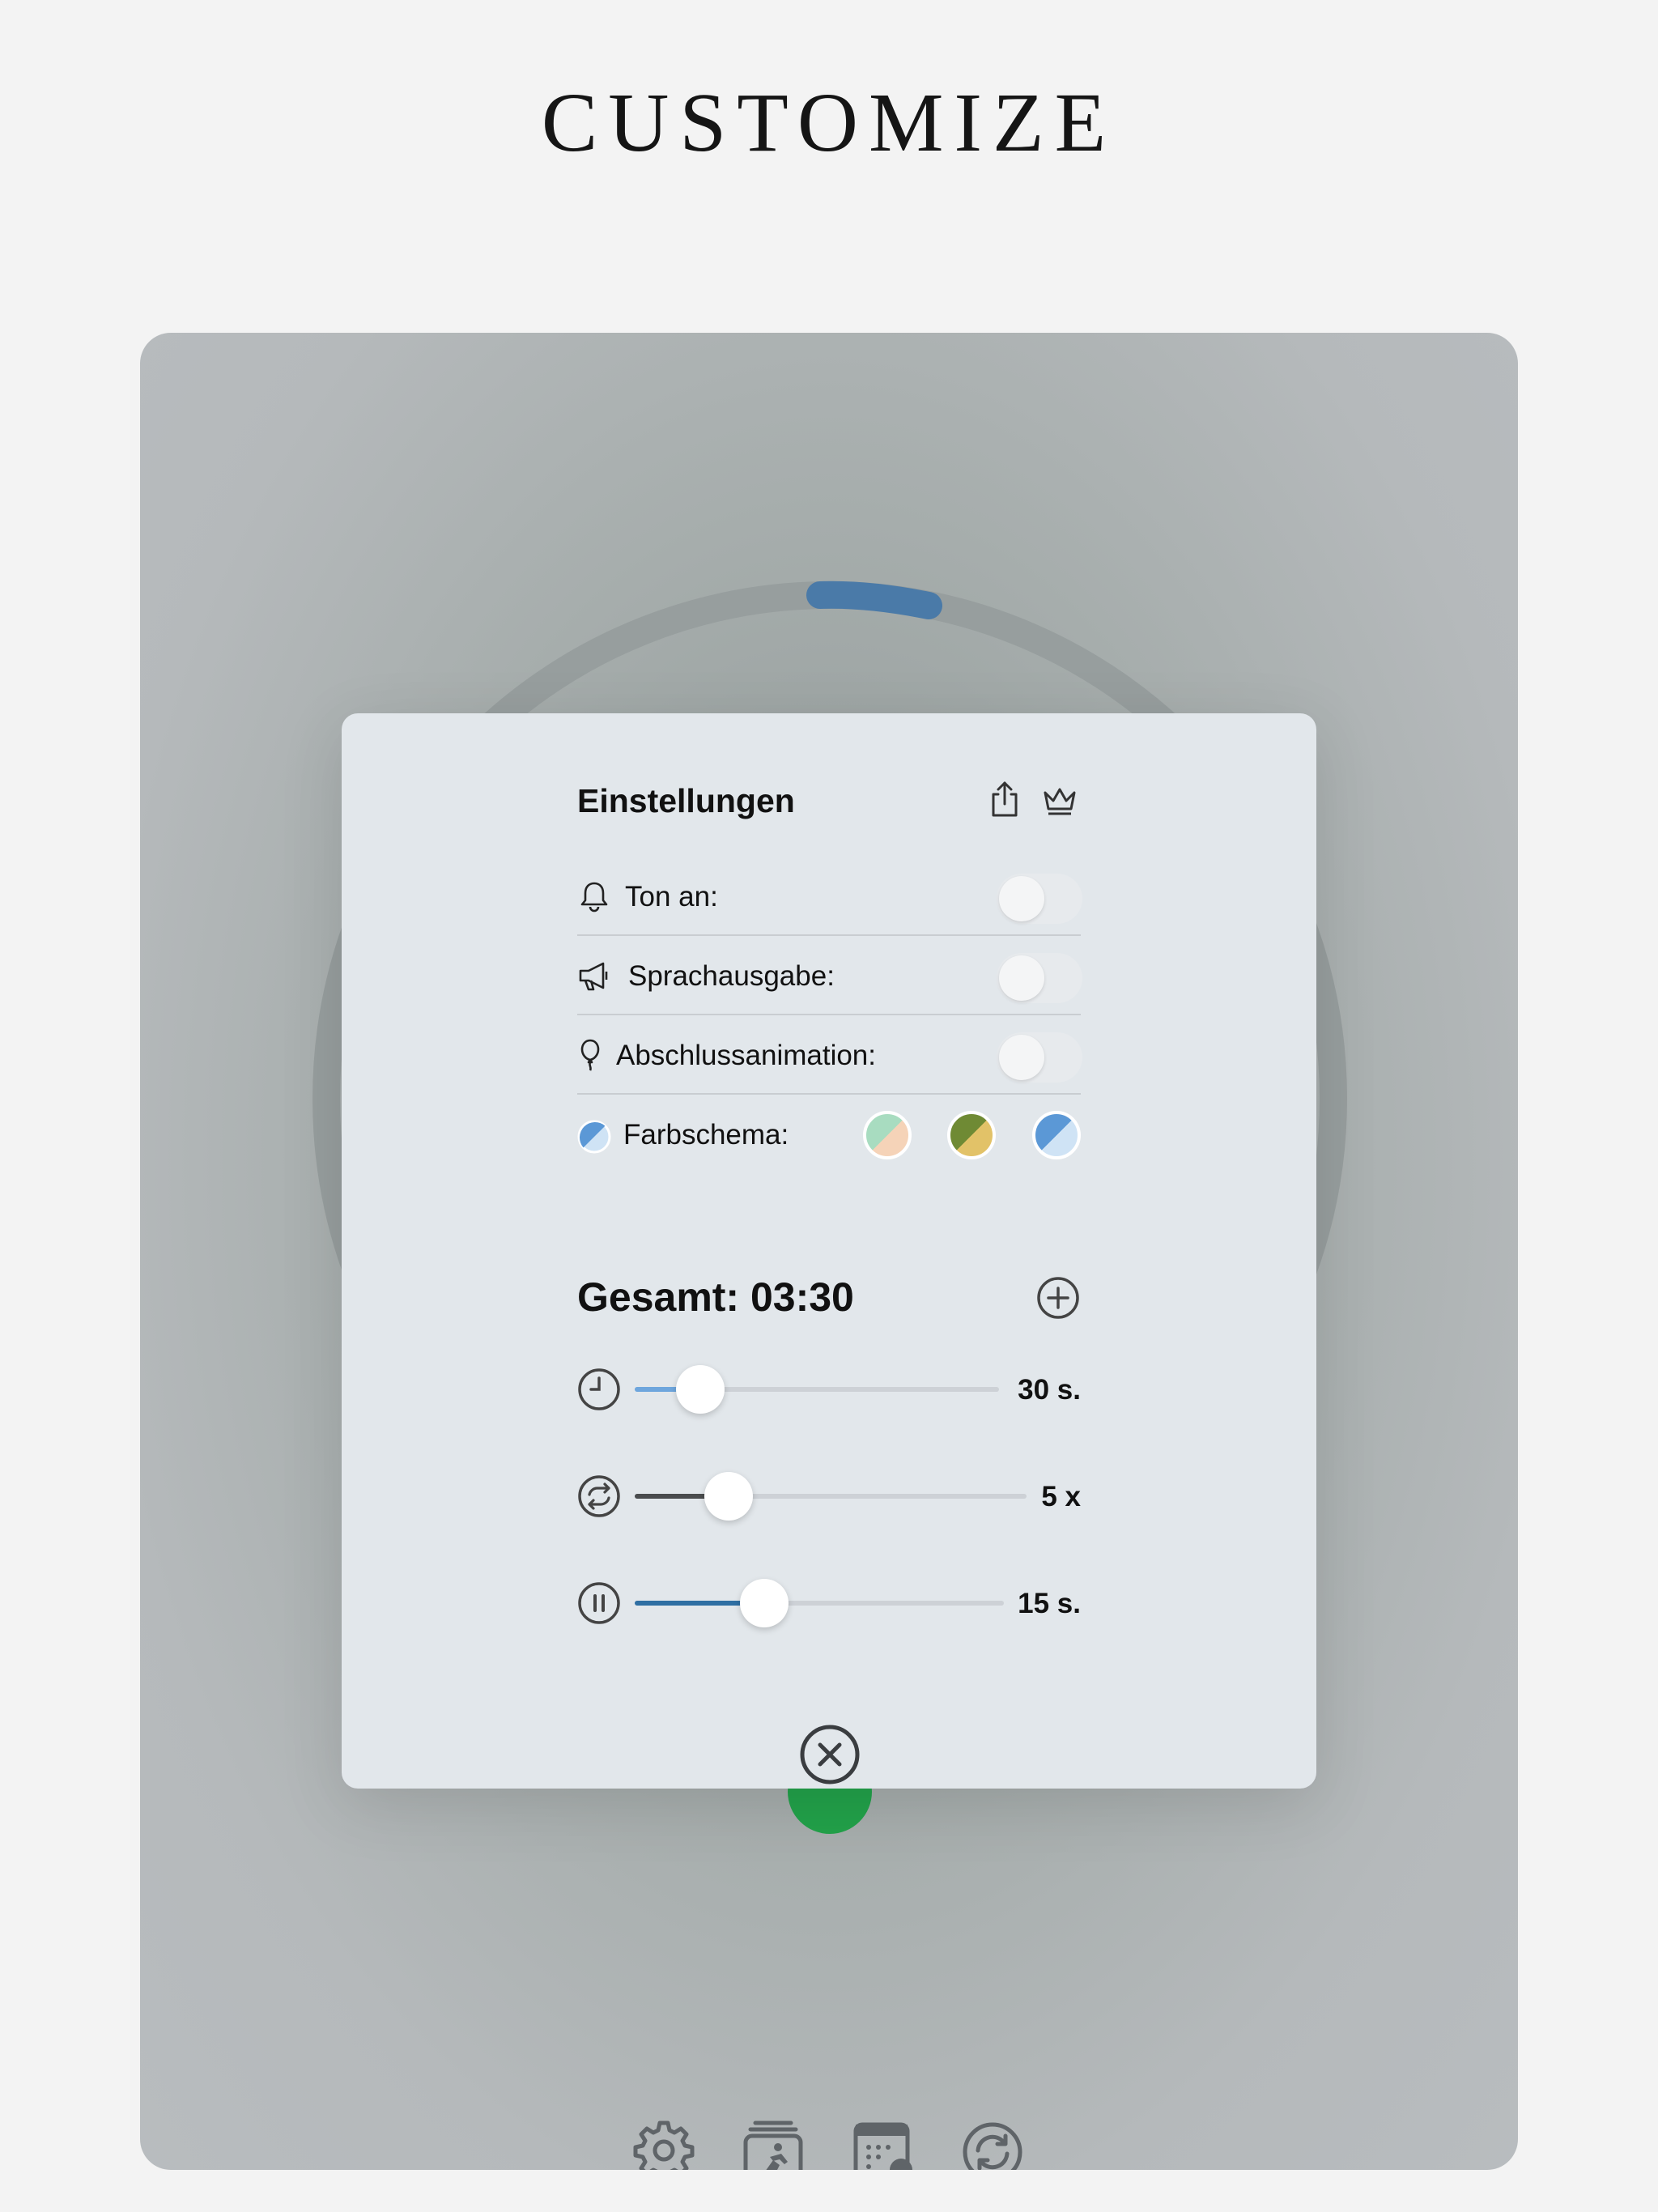 This screenshot has height=2212, width=1658. I want to click on slider-rest: 15 s., so click(829, 1603).